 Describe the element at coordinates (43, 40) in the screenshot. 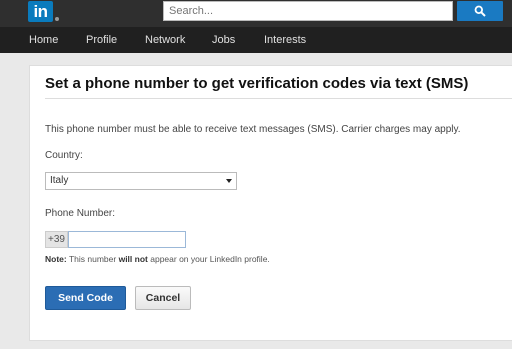

I see `nav-home: Home` at that location.